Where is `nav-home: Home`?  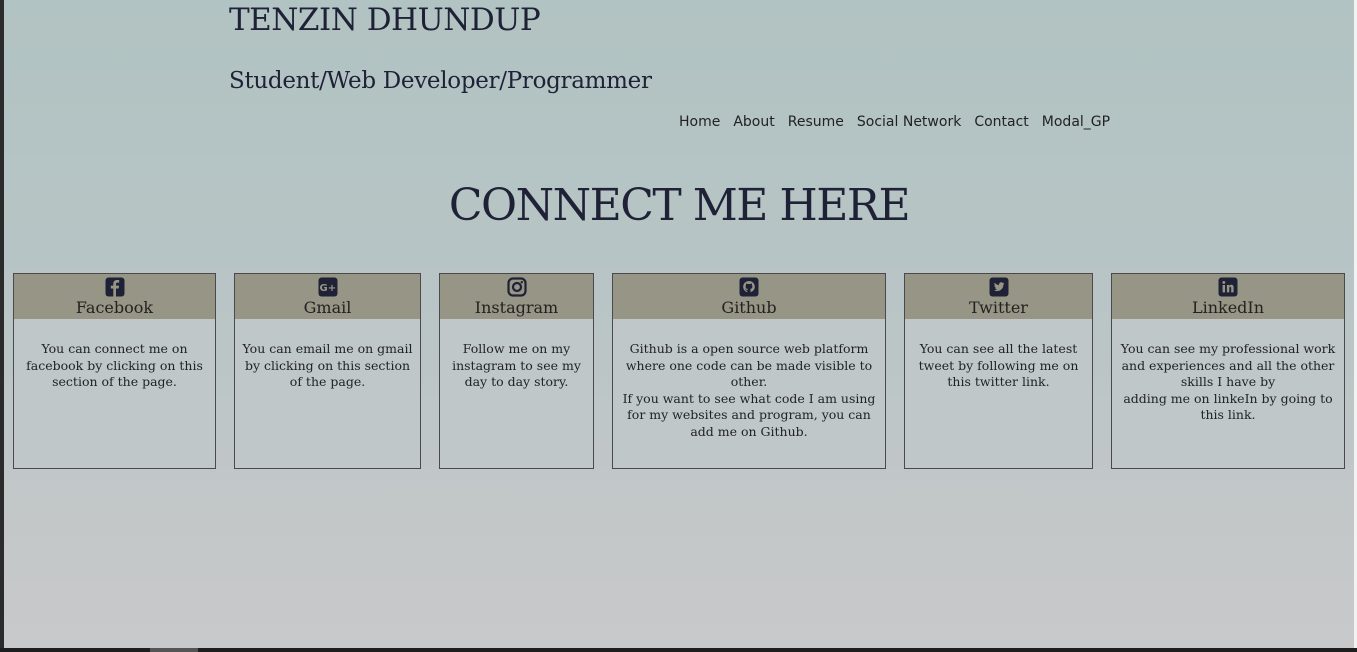
nav-home: Home is located at coordinates (699, 122).